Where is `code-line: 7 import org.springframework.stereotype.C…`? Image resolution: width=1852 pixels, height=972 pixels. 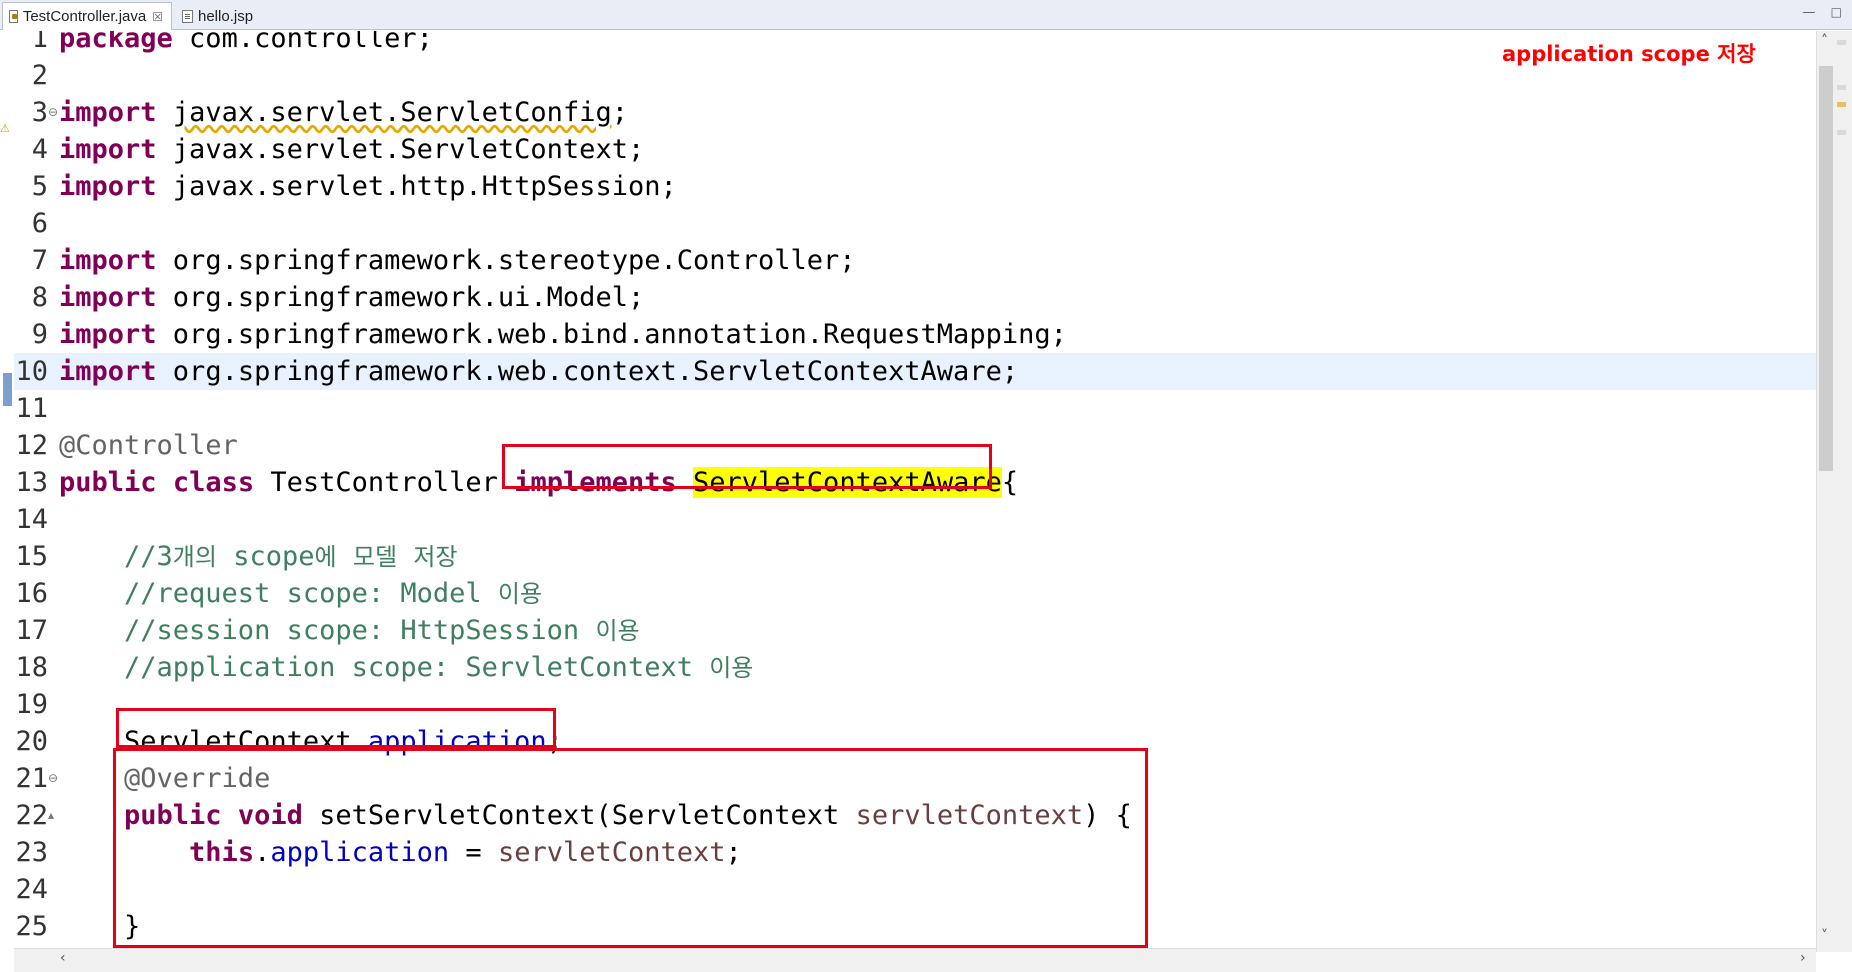
code-line: 7 import org.springframework.stereotype.C… is located at coordinates (915, 260).